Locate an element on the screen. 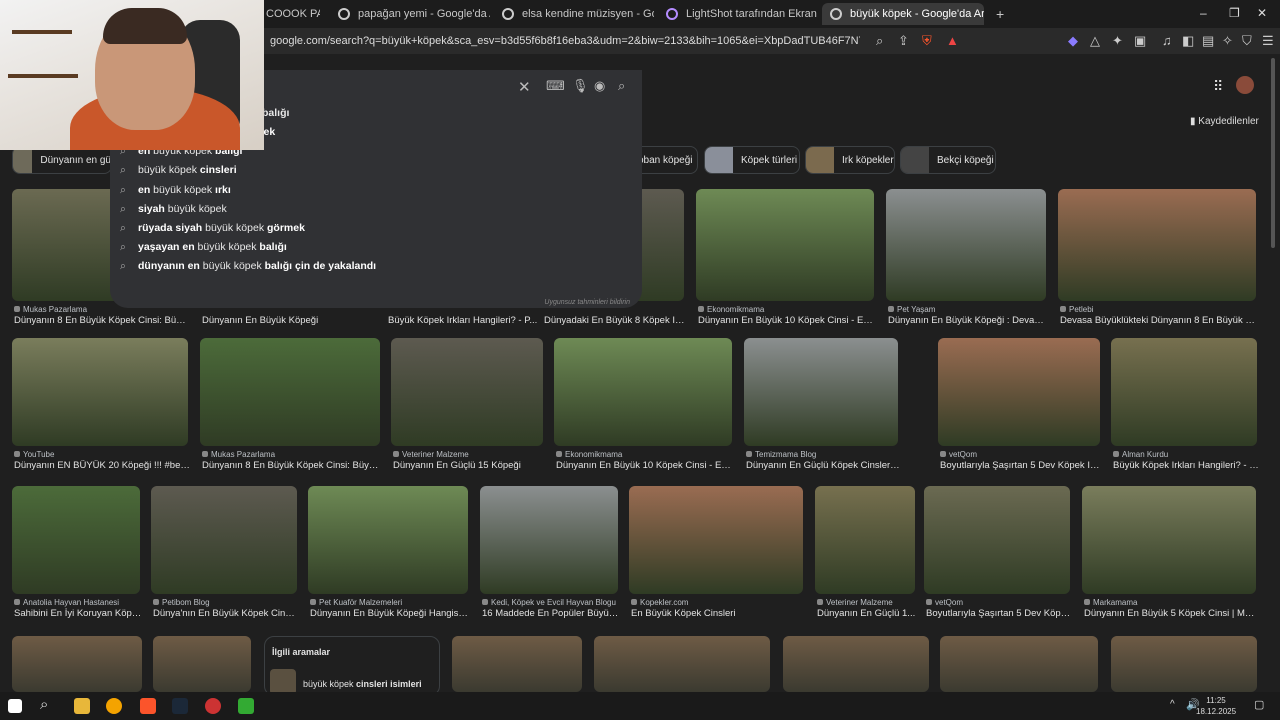  rewards-icon: ▲ is located at coordinates (952, 40).